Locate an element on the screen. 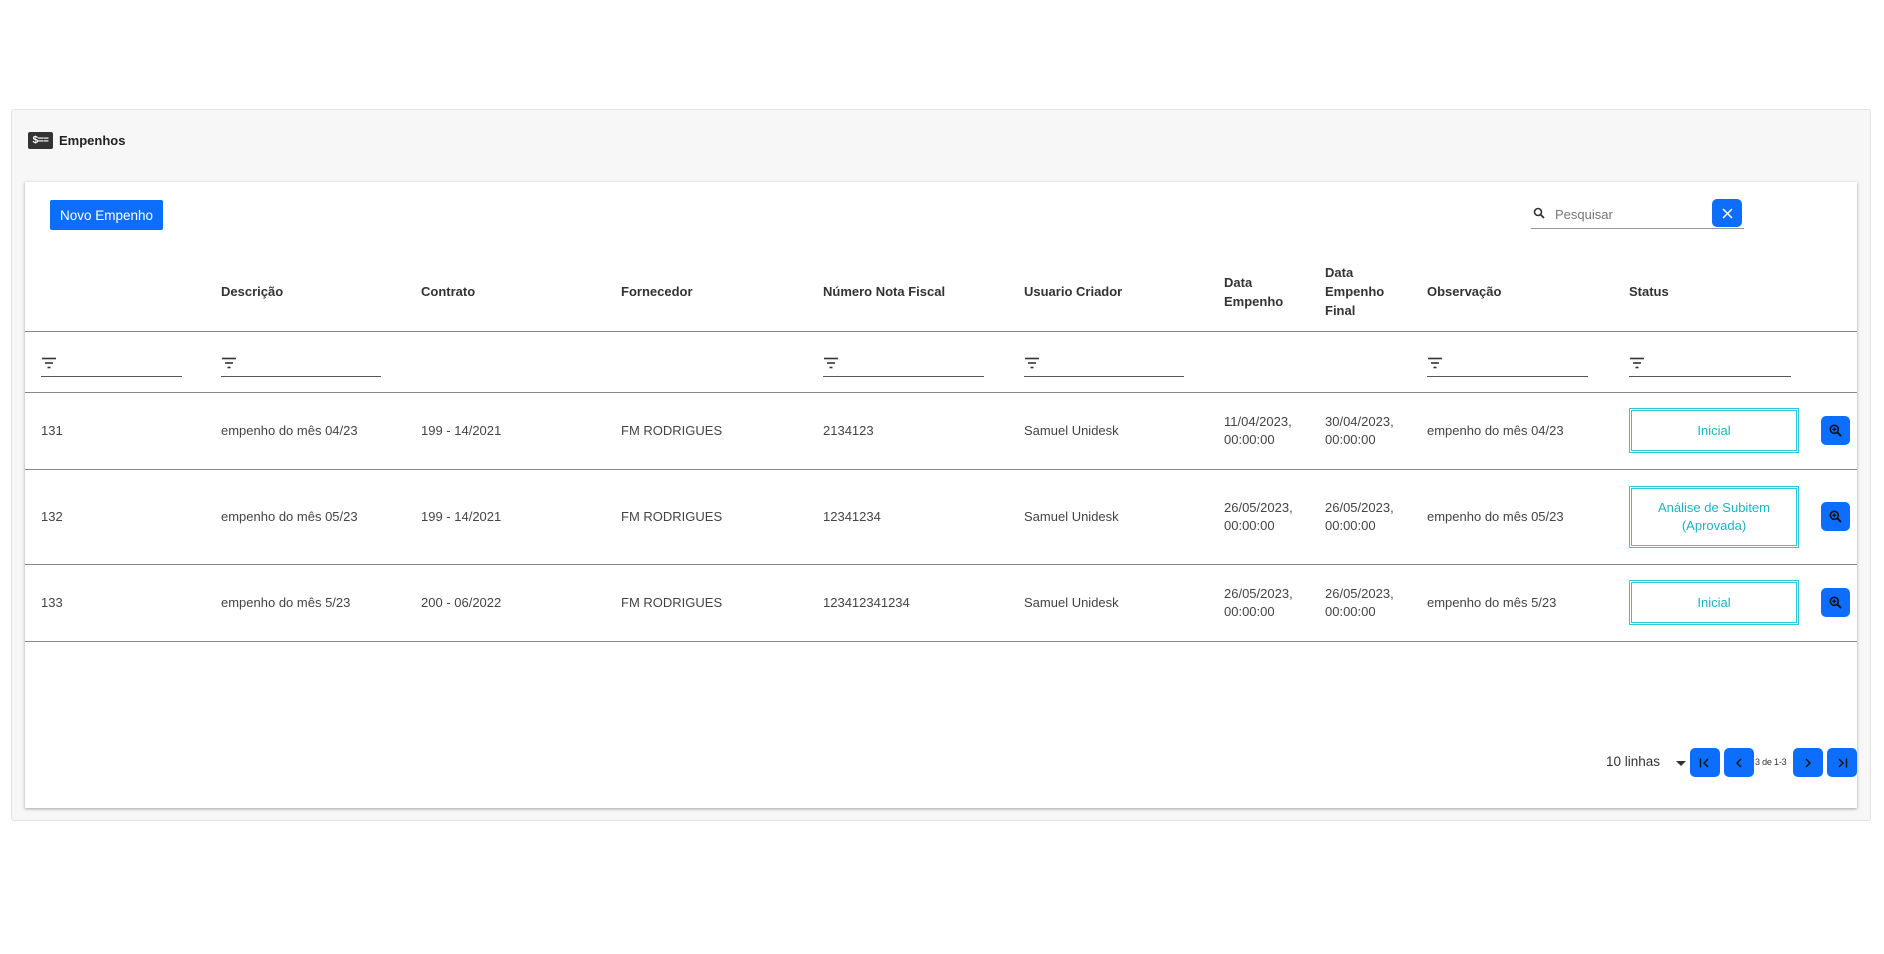 The width and height of the screenshot is (1884, 954). filter-row is located at coordinates (941, 362).